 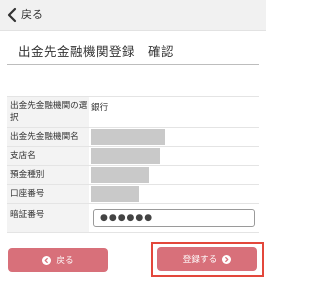 I want to click on top-nav-bar: 戻る, so click(x=133, y=15).